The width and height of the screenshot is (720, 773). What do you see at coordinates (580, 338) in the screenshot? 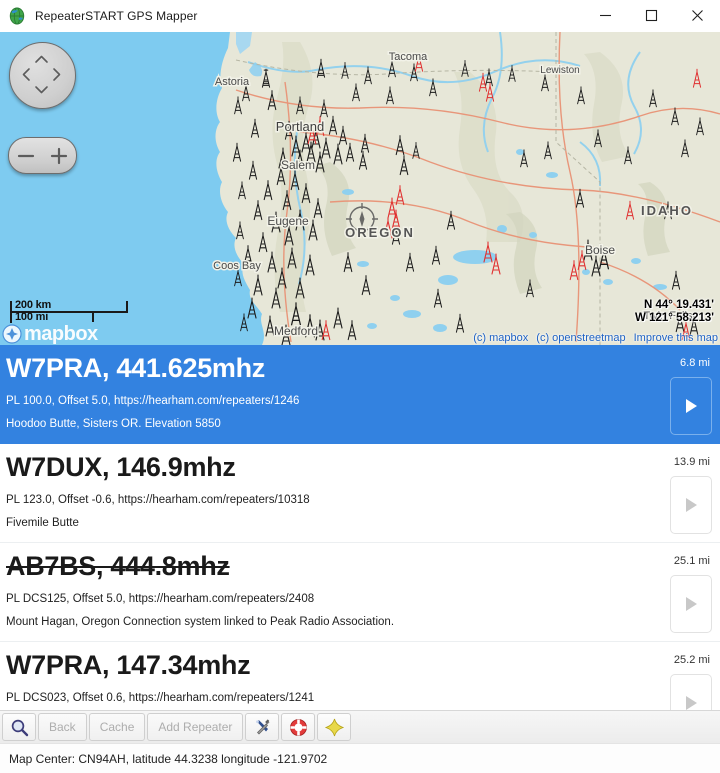
I see `attribution-openstreetmap: (c) openstreetmap` at bounding box center [580, 338].